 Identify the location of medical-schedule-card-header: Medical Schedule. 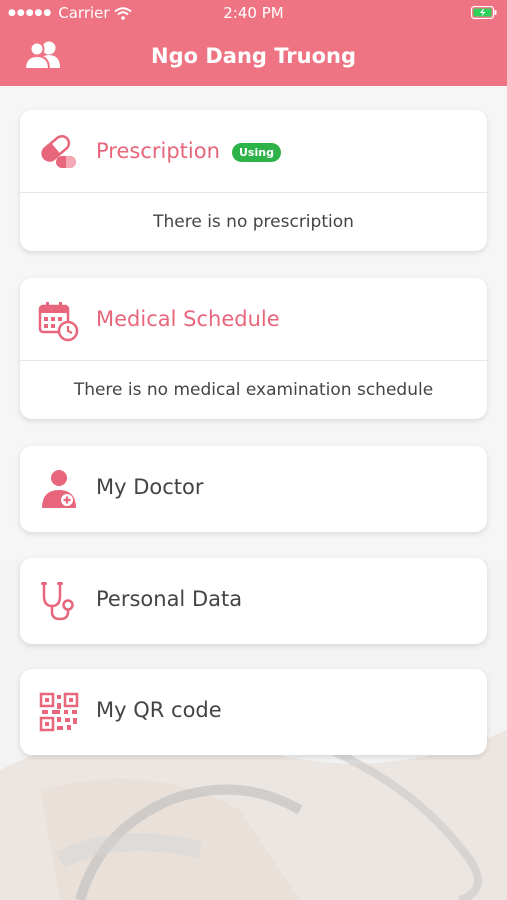
(253, 319).